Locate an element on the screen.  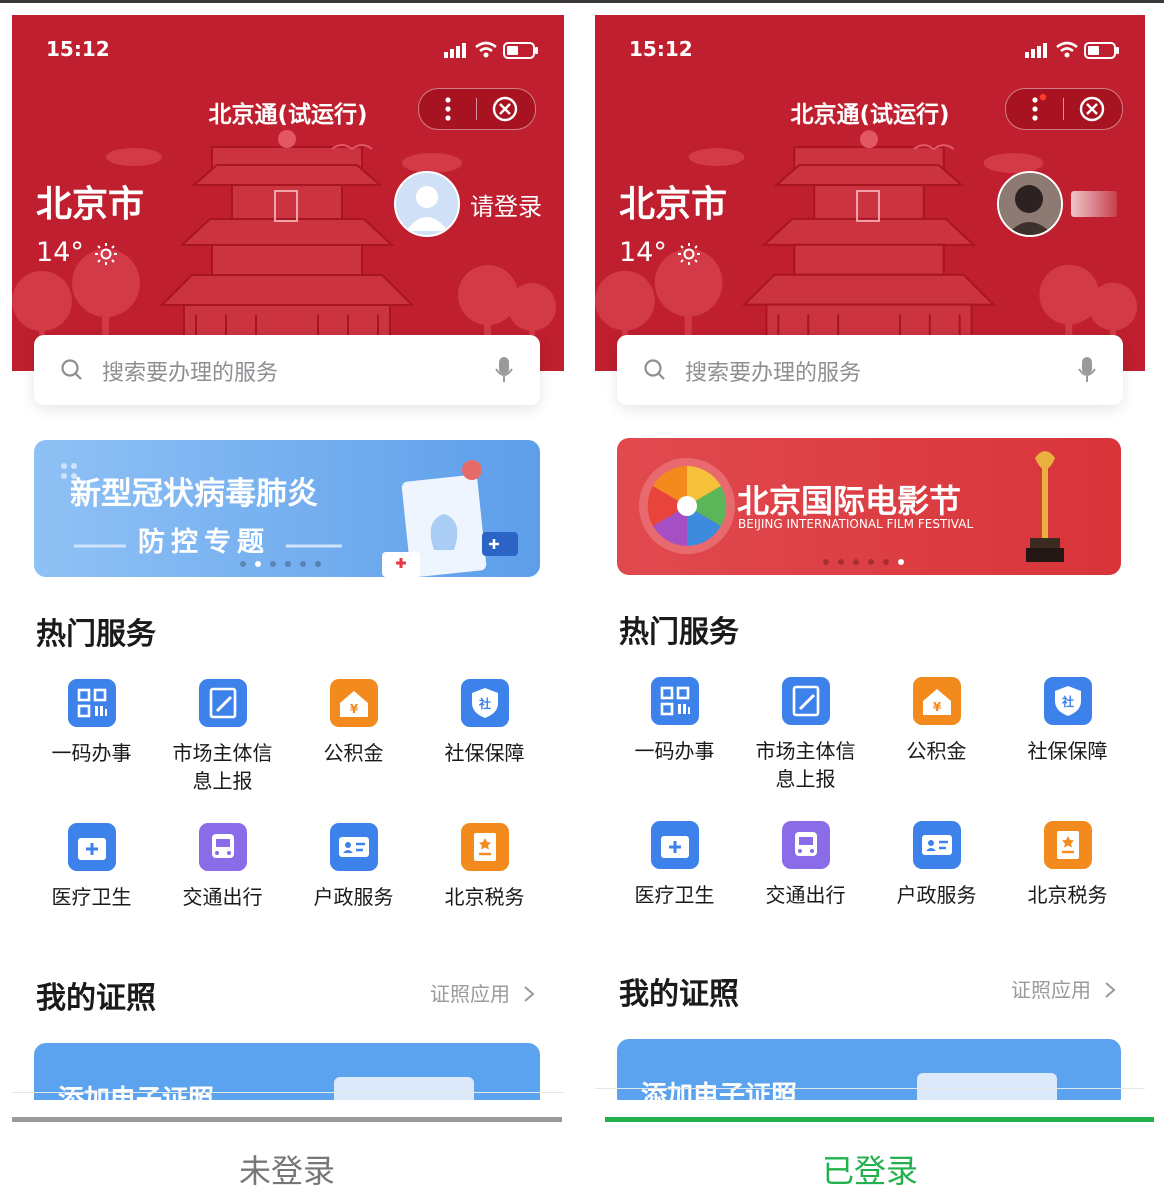
login-link: 请登录 is located at coordinates (506, 204).